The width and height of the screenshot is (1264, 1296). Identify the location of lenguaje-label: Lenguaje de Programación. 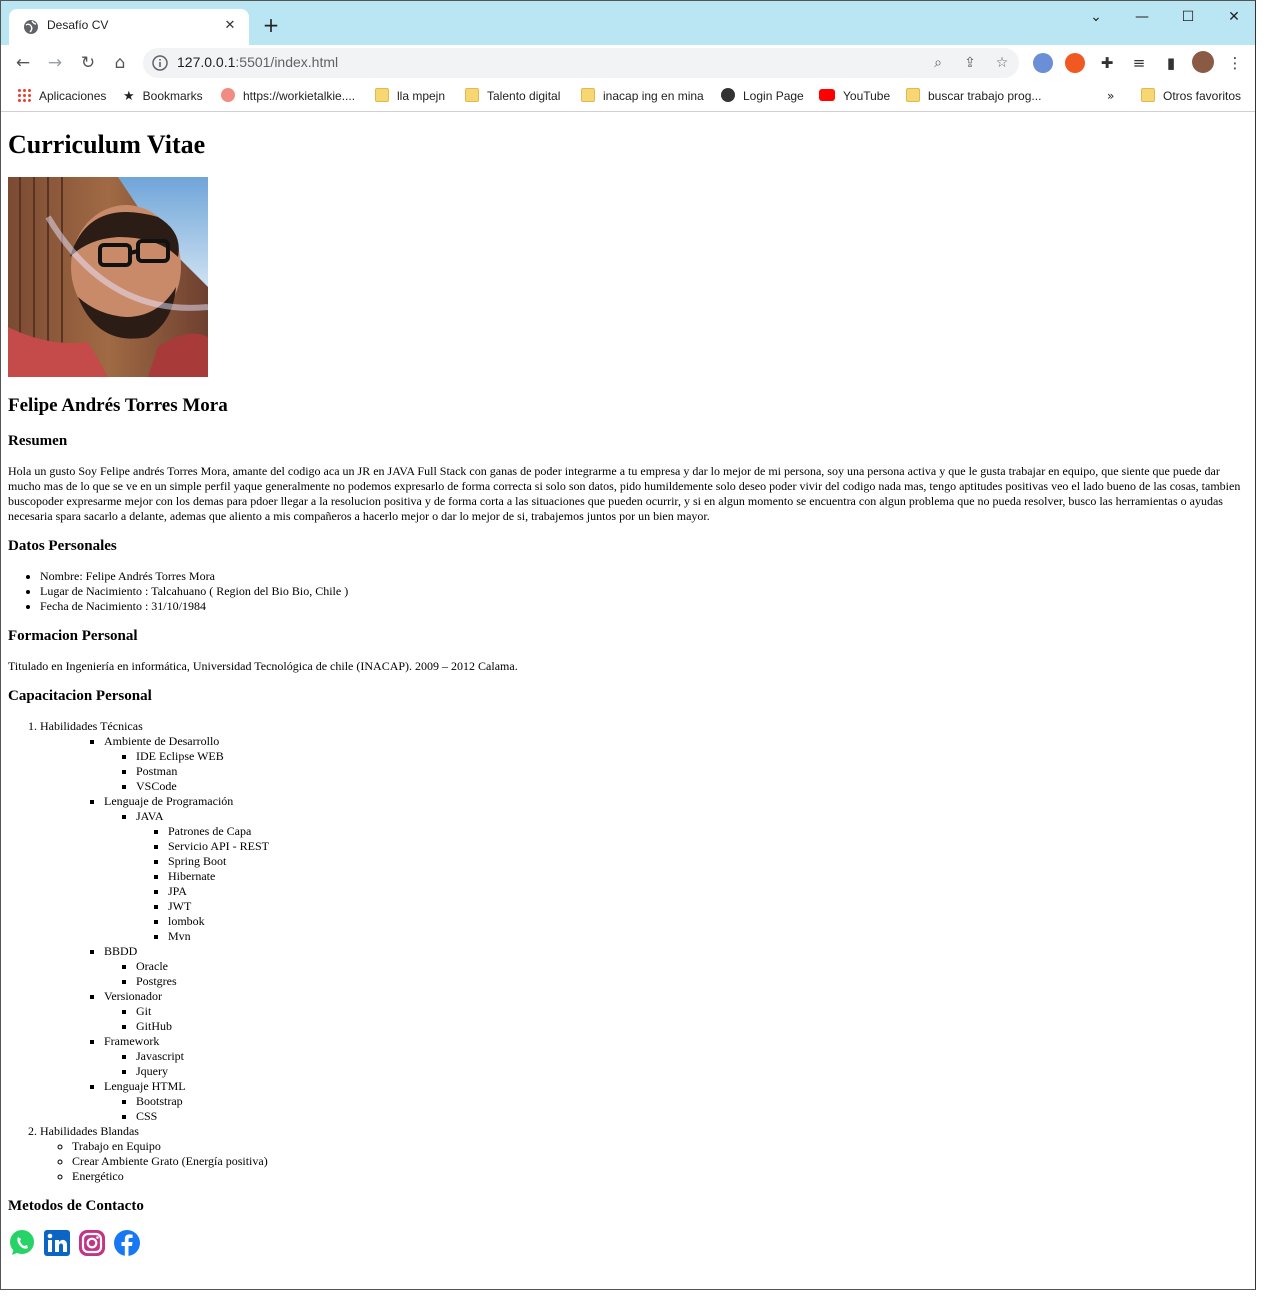
(169, 801).